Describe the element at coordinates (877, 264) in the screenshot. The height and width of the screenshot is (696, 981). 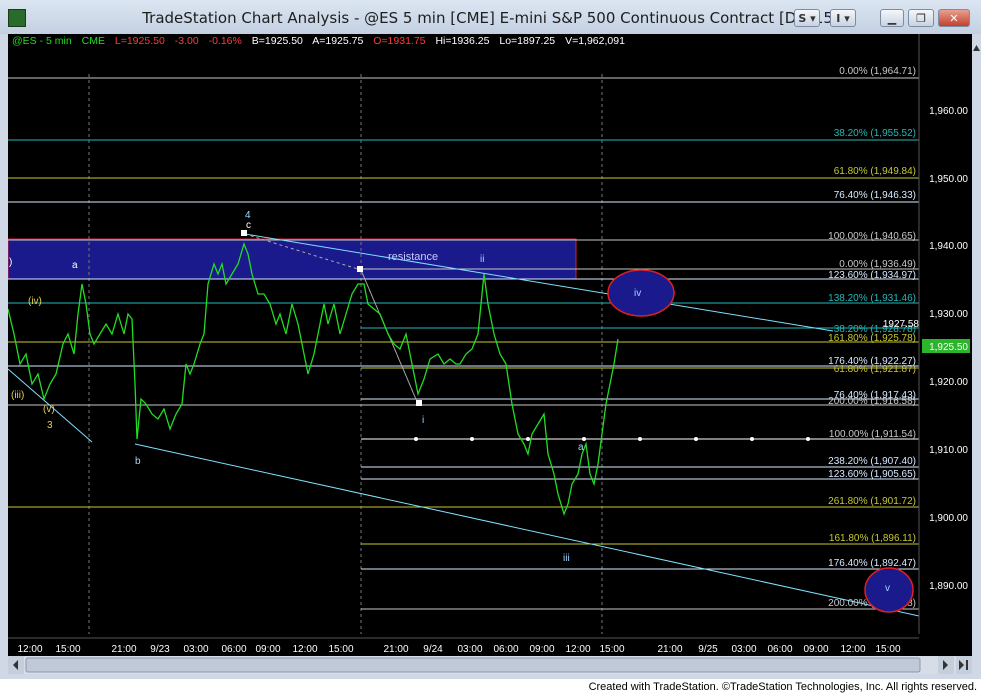
I see `fib-label: 0.00% (1,936.49)` at that location.